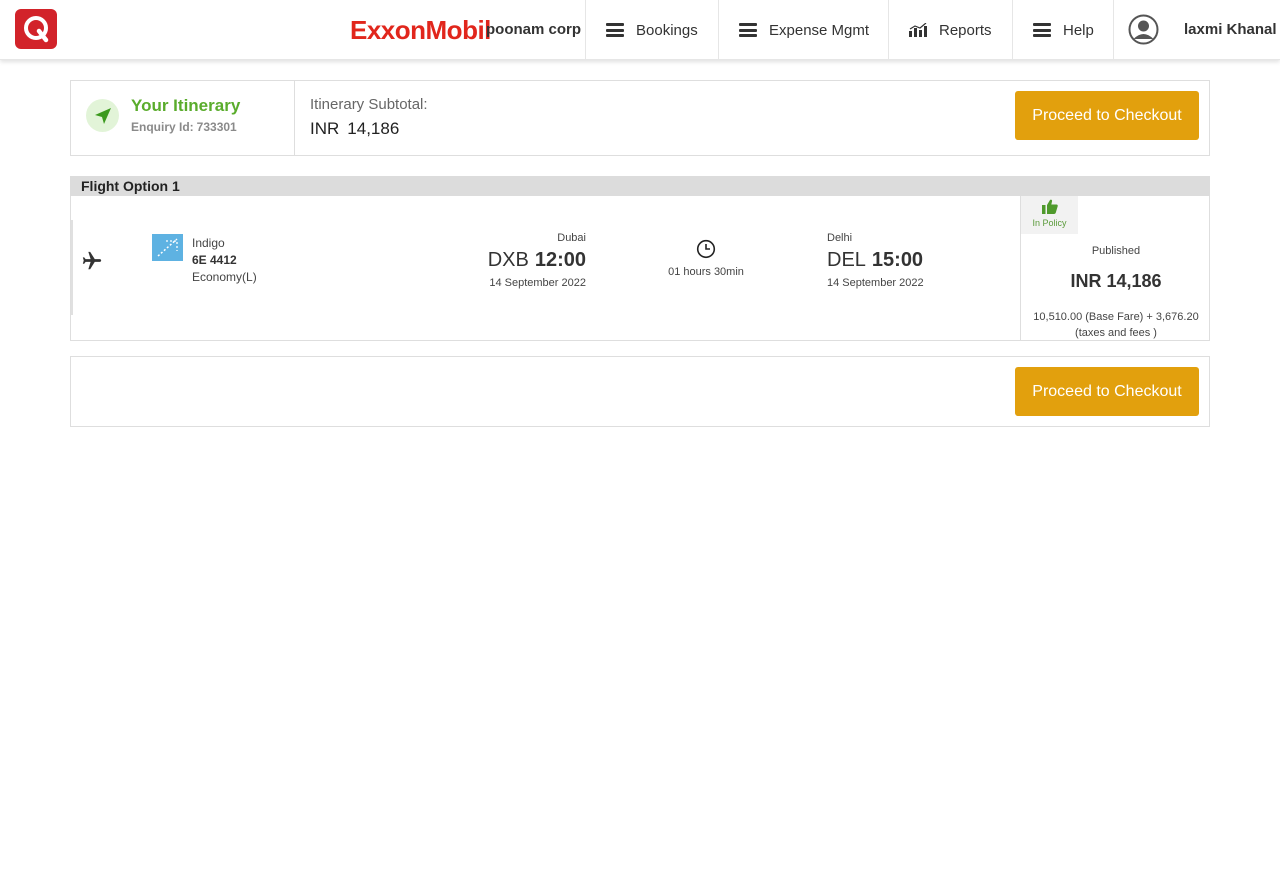 The width and height of the screenshot is (1280, 878). Describe the element at coordinates (840, 238) in the screenshot. I see `arrival-city: Delhi` at that location.